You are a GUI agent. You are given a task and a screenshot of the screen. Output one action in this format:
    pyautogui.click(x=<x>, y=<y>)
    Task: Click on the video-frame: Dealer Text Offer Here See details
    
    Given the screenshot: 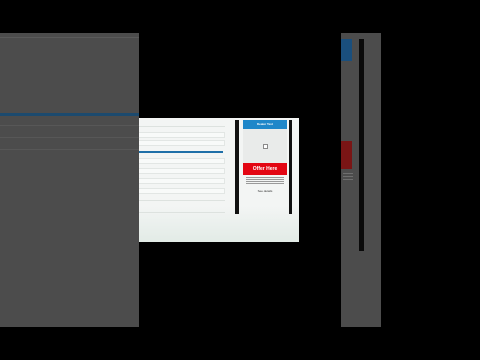 What is the action you would take?
    pyautogui.click(x=219, y=180)
    